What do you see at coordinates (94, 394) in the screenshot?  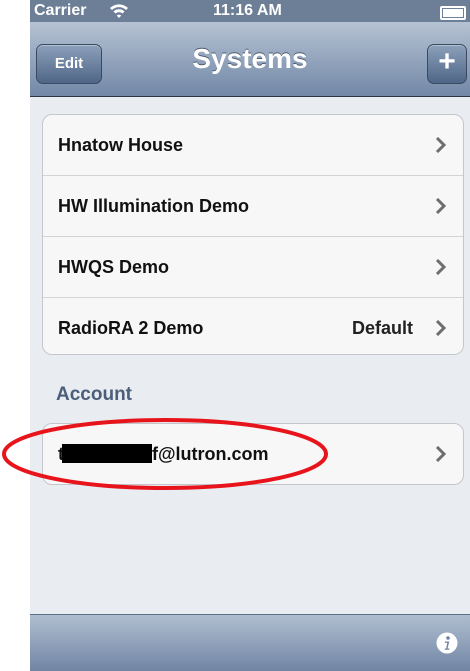 I see `account-section-header: Account` at bounding box center [94, 394].